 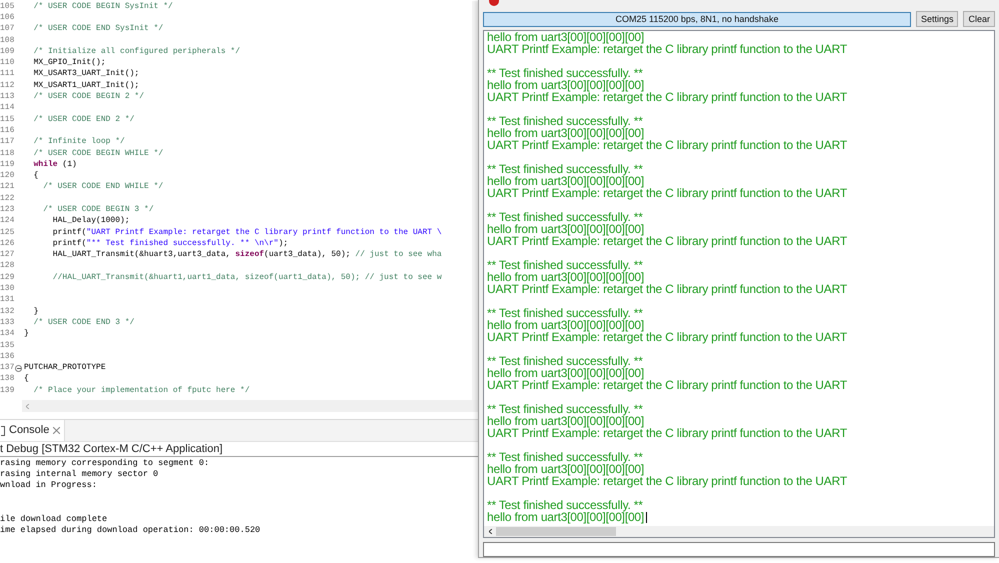 I want to click on code-line: {, so click(x=35, y=176).